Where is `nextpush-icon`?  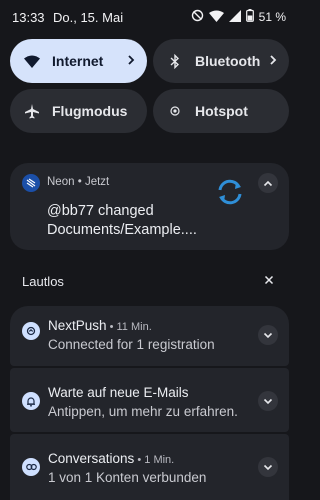 nextpush-icon is located at coordinates (31, 331).